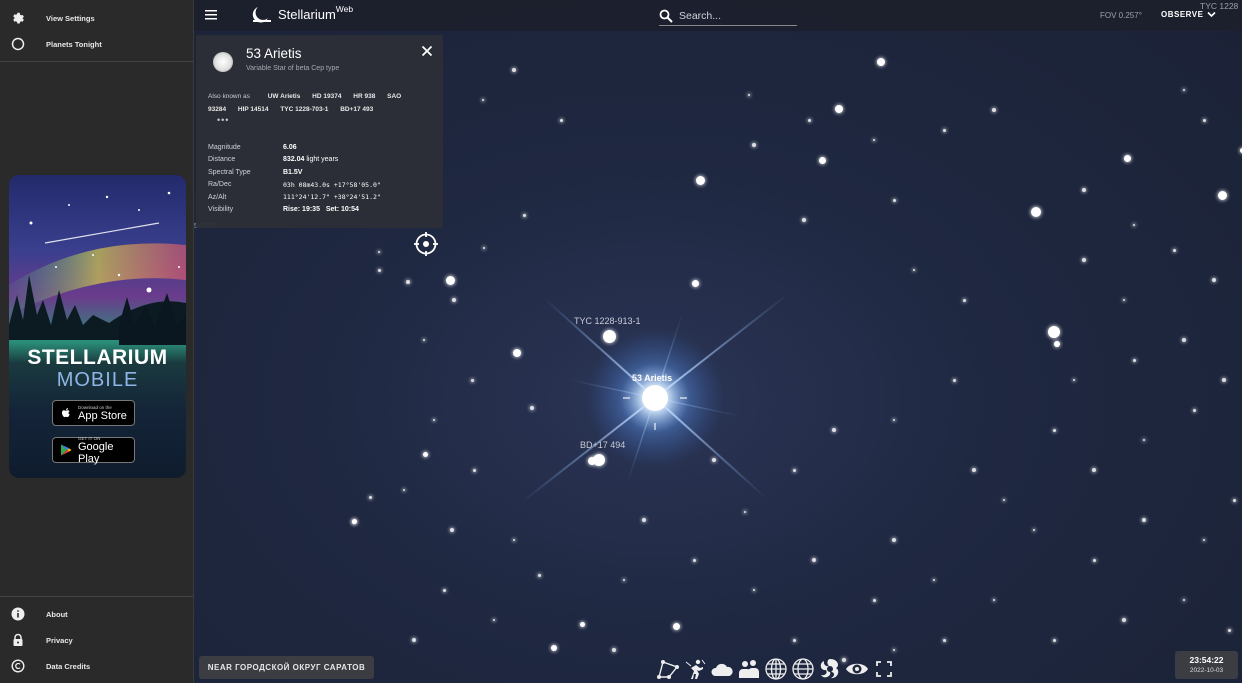 The image size is (1242, 683). What do you see at coordinates (721, 669) in the screenshot?
I see `atmosphere-icon` at bounding box center [721, 669].